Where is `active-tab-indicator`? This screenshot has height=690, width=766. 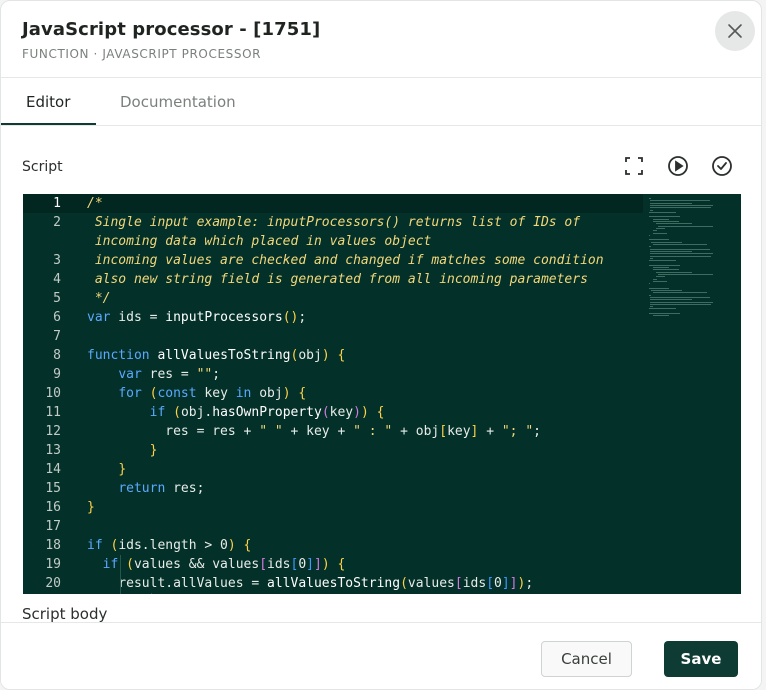 active-tab-indicator is located at coordinates (48, 124).